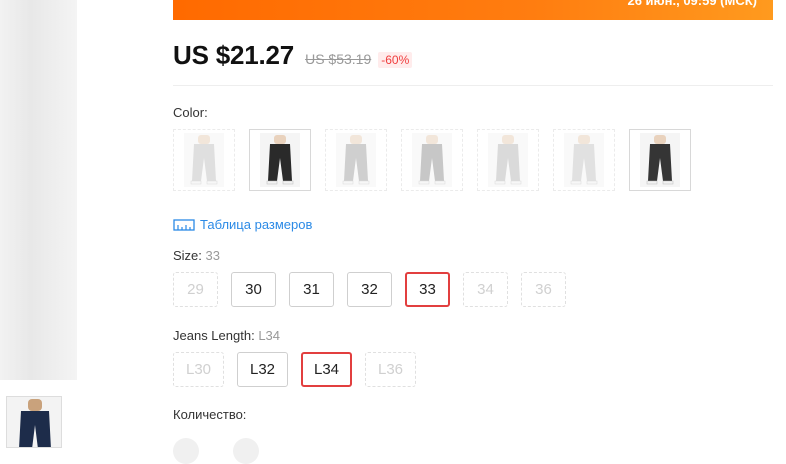  I want to click on size-option-30: 30, so click(253, 289).